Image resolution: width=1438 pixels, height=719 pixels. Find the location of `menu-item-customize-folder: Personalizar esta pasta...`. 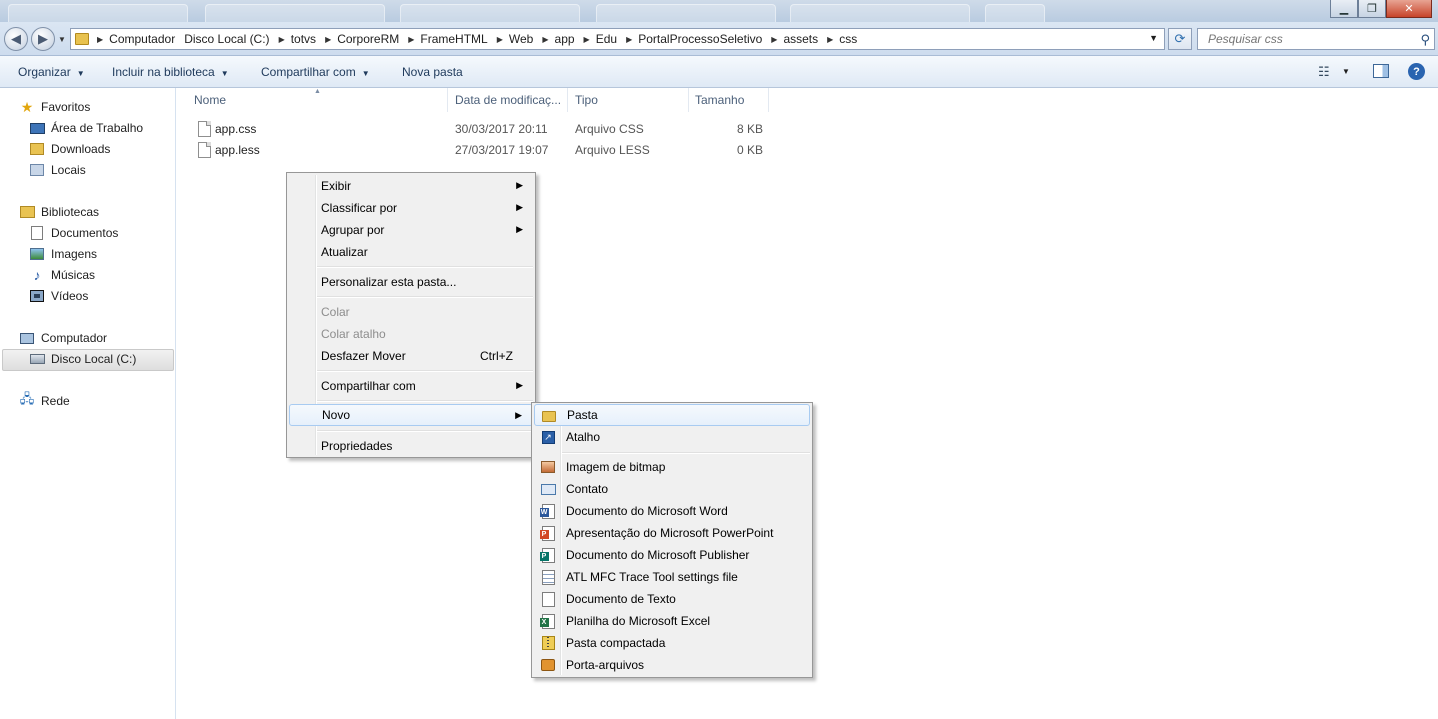

menu-item-customize-folder: Personalizar esta pasta... is located at coordinates (411, 282).